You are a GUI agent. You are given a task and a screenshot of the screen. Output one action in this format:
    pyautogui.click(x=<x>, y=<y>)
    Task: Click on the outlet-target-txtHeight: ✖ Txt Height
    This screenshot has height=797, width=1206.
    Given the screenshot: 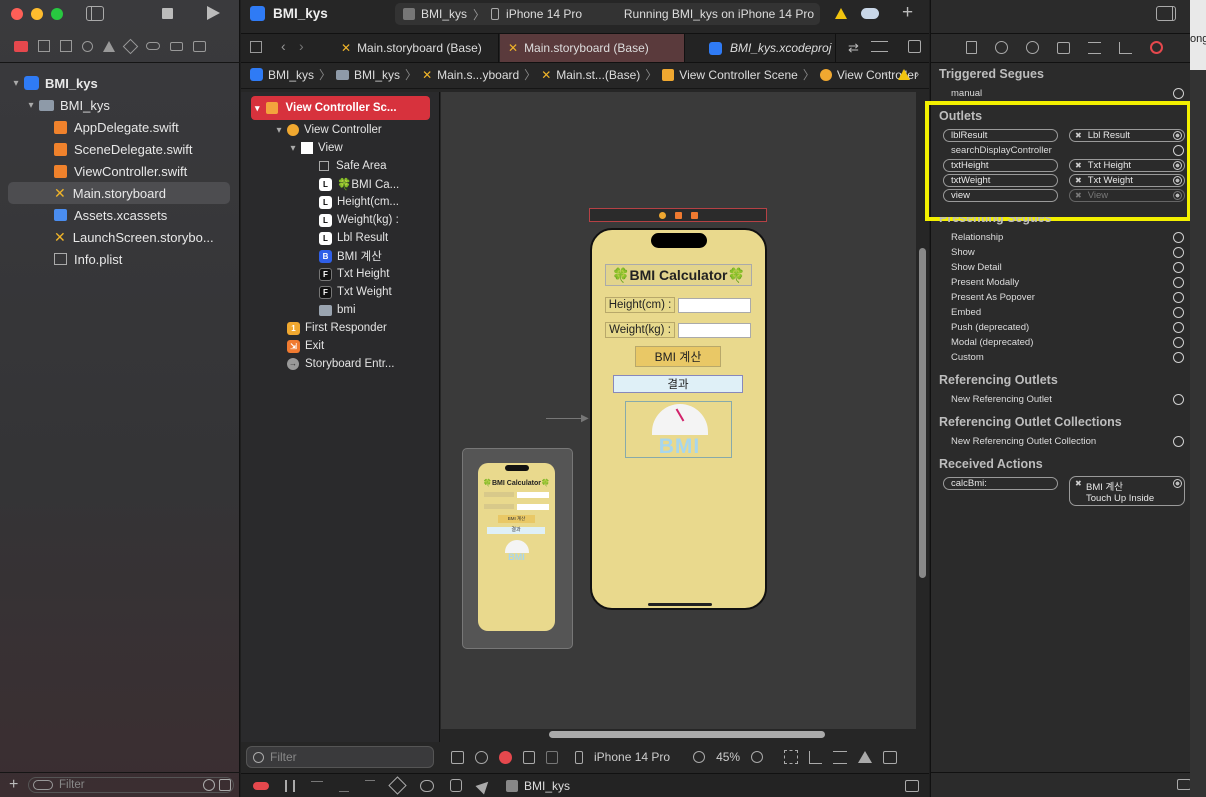 What is the action you would take?
    pyautogui.click(x=1127, y=165)
    